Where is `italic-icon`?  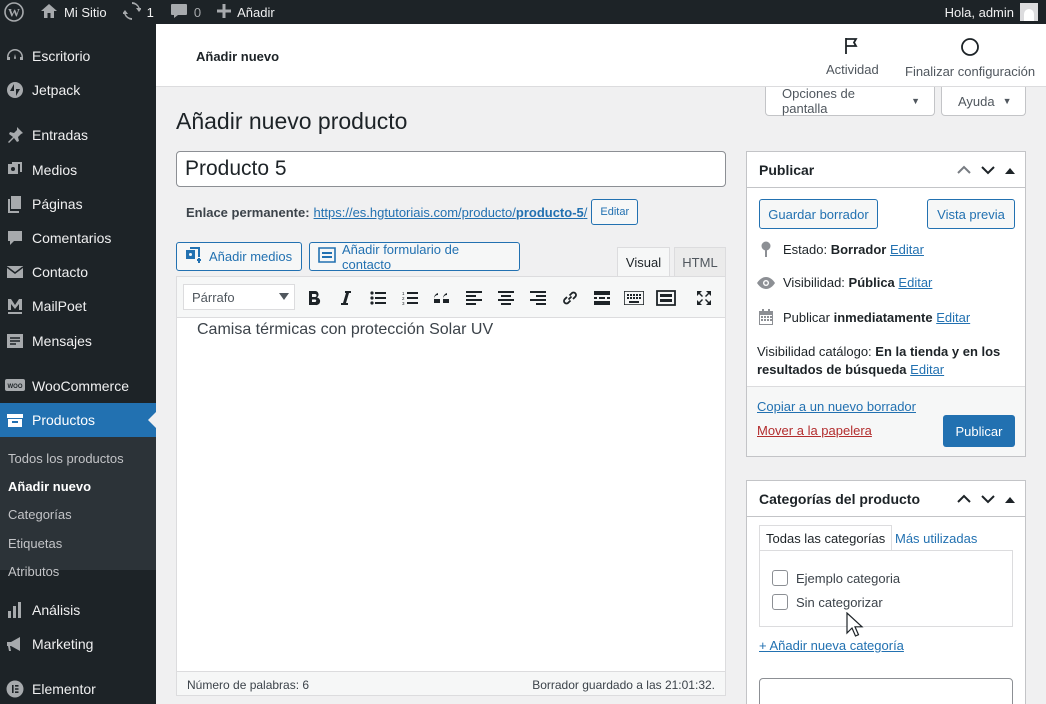 italic-icon is located at coordinates (346, 298).